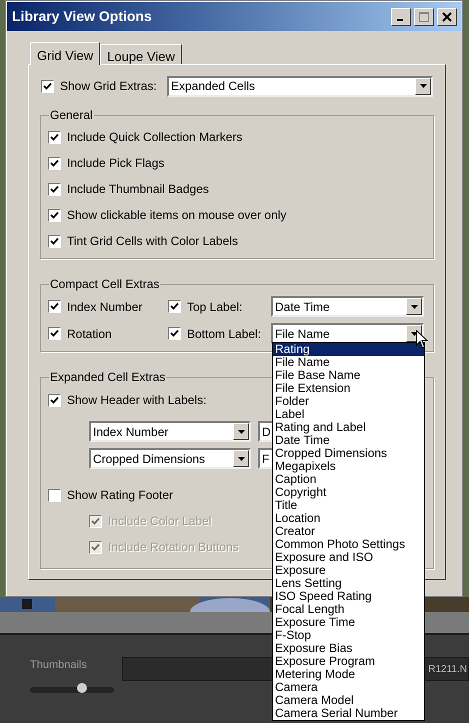 Image resolution: width=469 pixels, height=723 pixels. What do you see at coordinates (348, 544) in the screenshot?
I see `list-option: Common Photo Settings` at bounding box center [348, 544].